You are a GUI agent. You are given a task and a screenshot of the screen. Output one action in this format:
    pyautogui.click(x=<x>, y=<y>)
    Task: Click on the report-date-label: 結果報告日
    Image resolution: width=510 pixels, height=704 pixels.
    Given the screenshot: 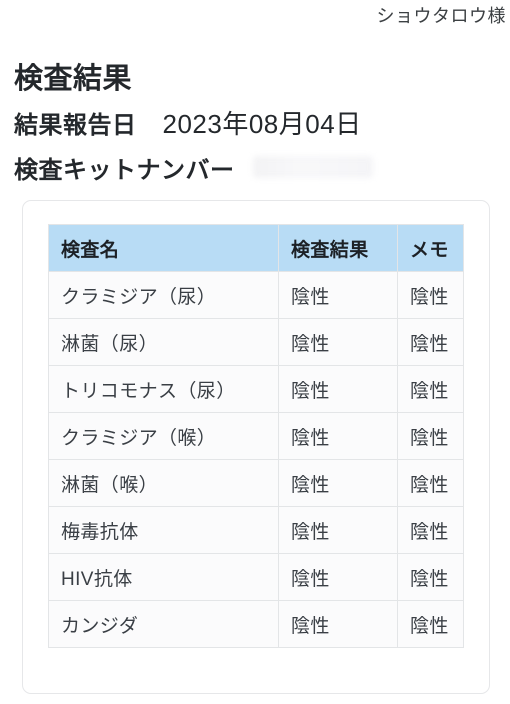 What is the action you would take?
    pyautogui.click(x=75, y=125)
    